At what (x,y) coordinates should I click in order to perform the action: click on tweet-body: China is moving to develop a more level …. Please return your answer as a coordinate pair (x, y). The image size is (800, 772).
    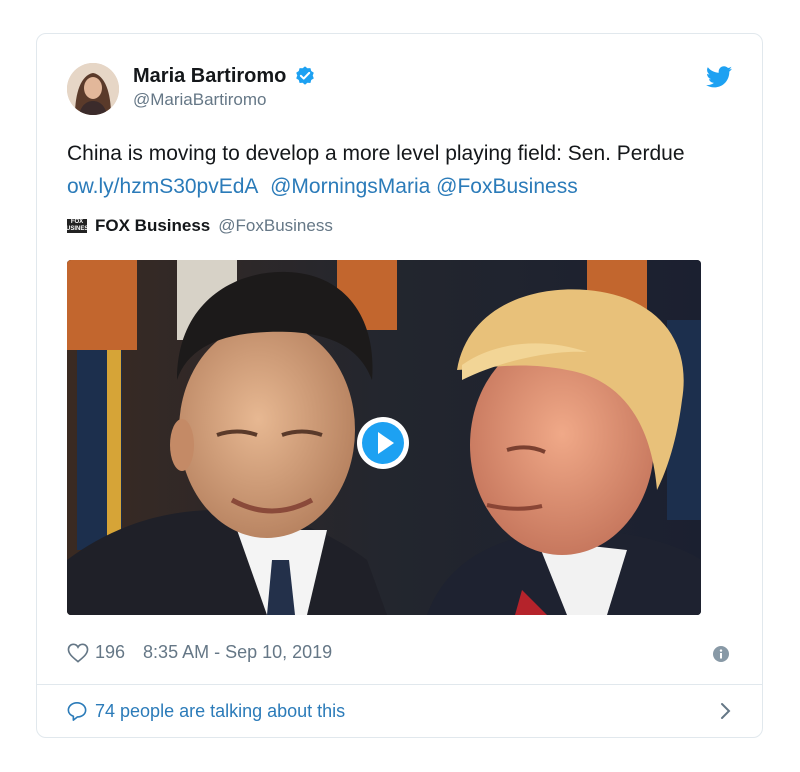
    Looking at the image, I should click on (376, 153).